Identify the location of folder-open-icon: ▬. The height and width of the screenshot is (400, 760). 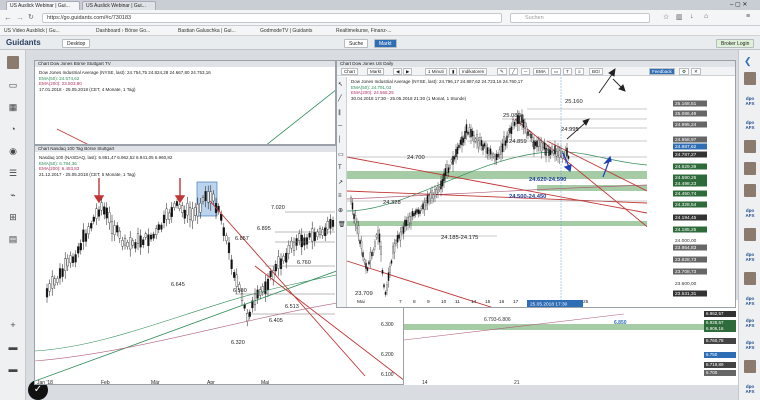
(13, 369).